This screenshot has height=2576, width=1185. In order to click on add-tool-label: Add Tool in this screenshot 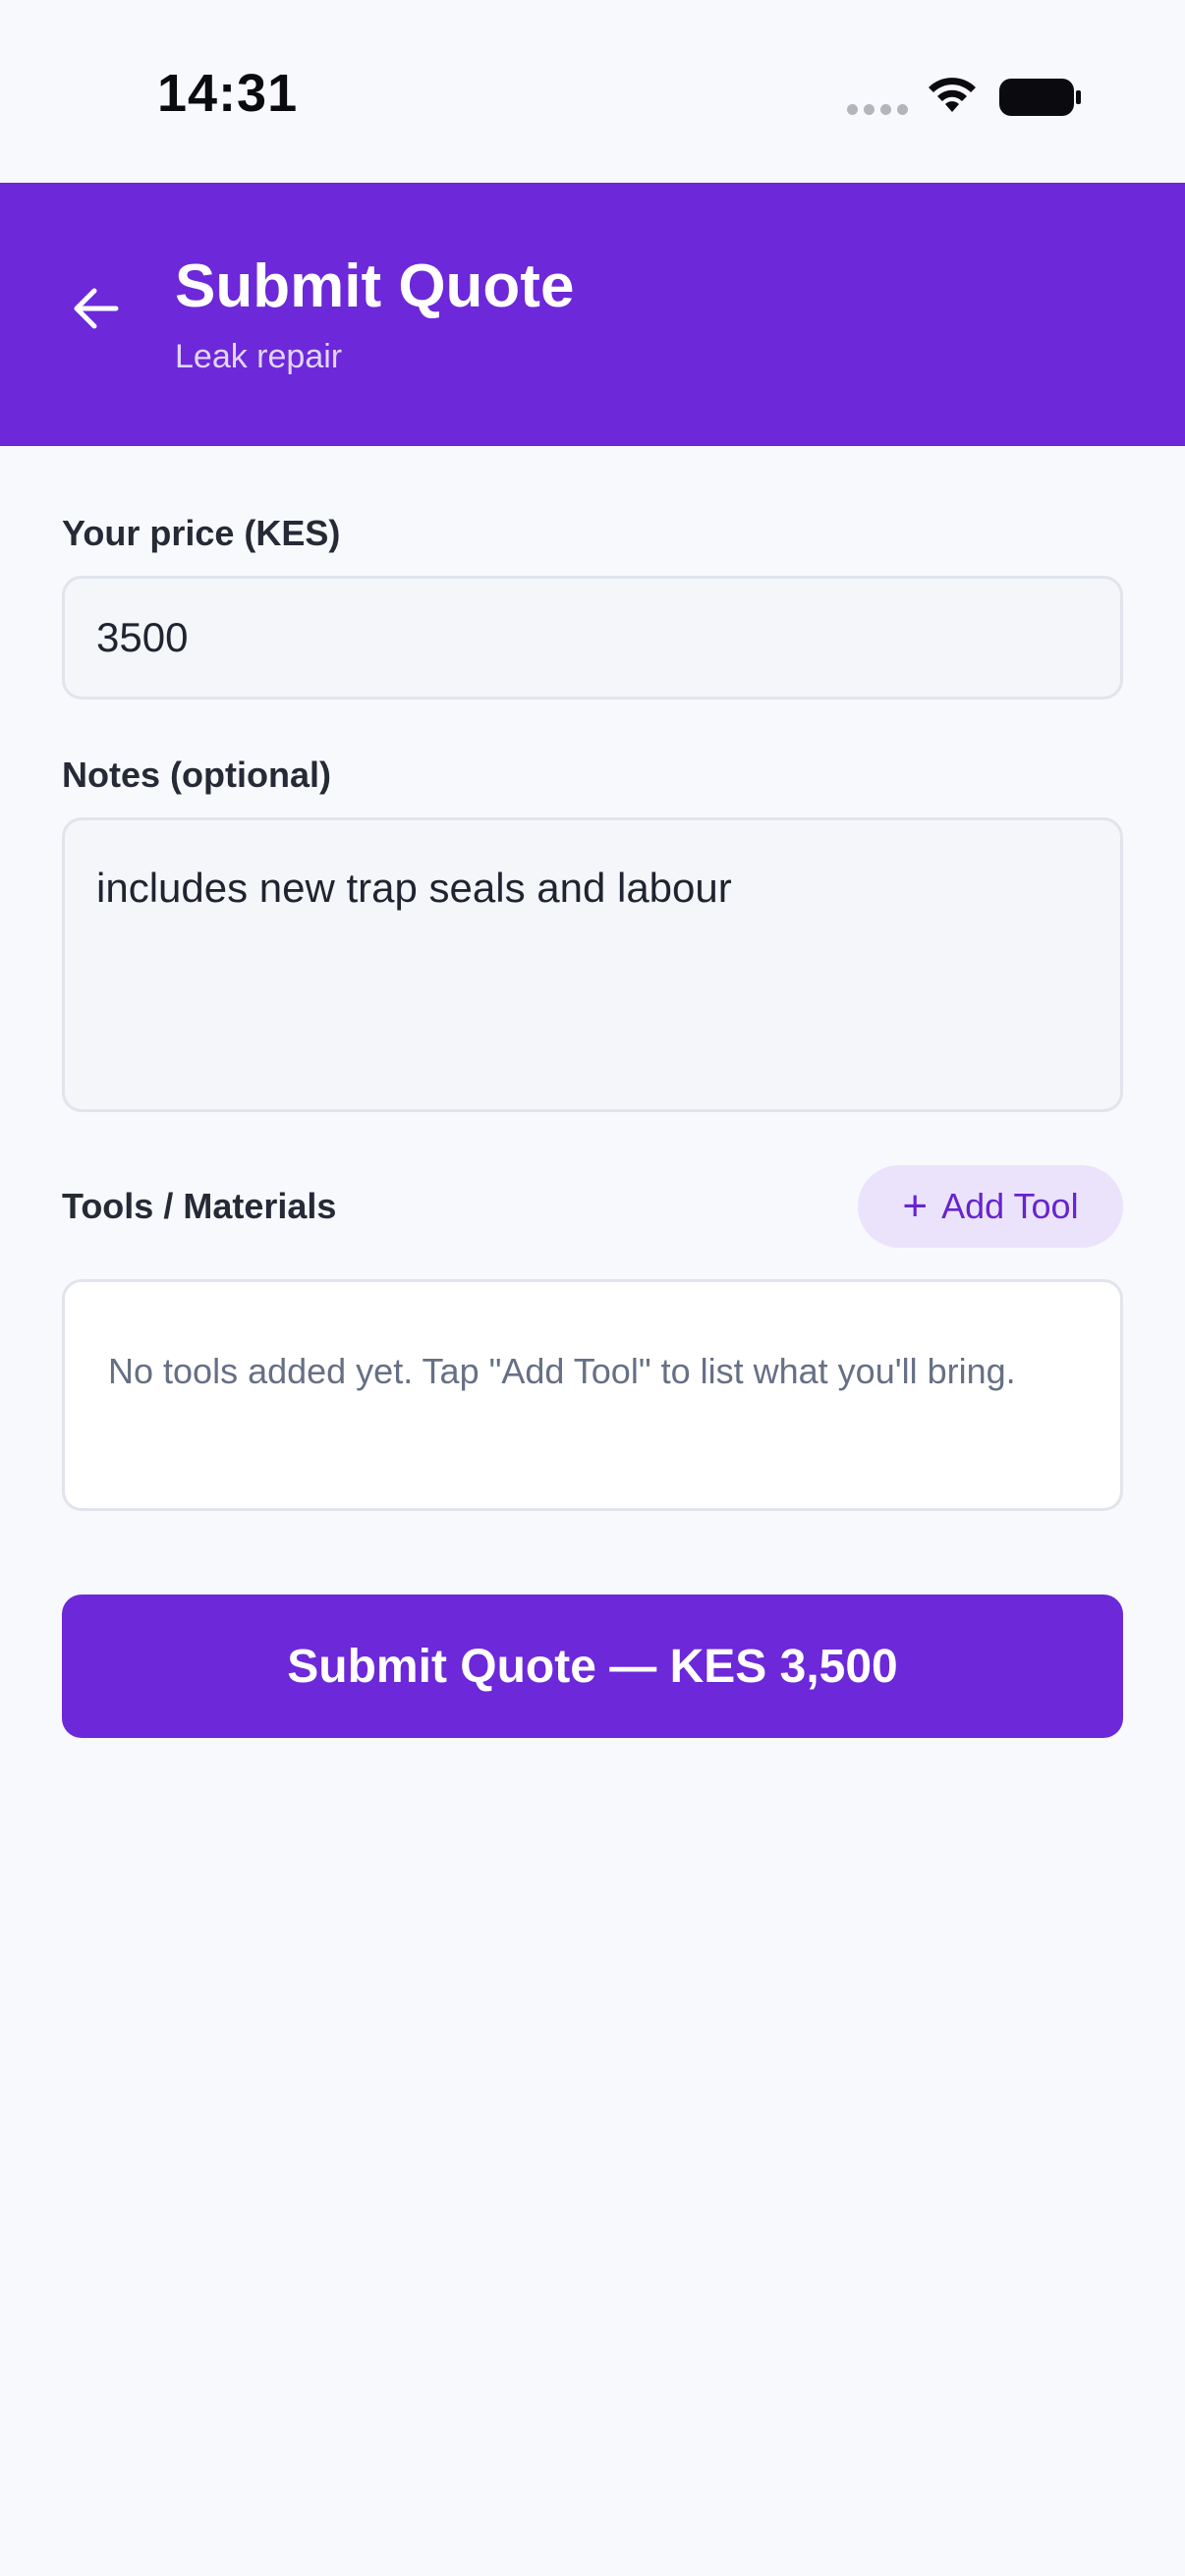, I will do `click(1010, 1206)`.